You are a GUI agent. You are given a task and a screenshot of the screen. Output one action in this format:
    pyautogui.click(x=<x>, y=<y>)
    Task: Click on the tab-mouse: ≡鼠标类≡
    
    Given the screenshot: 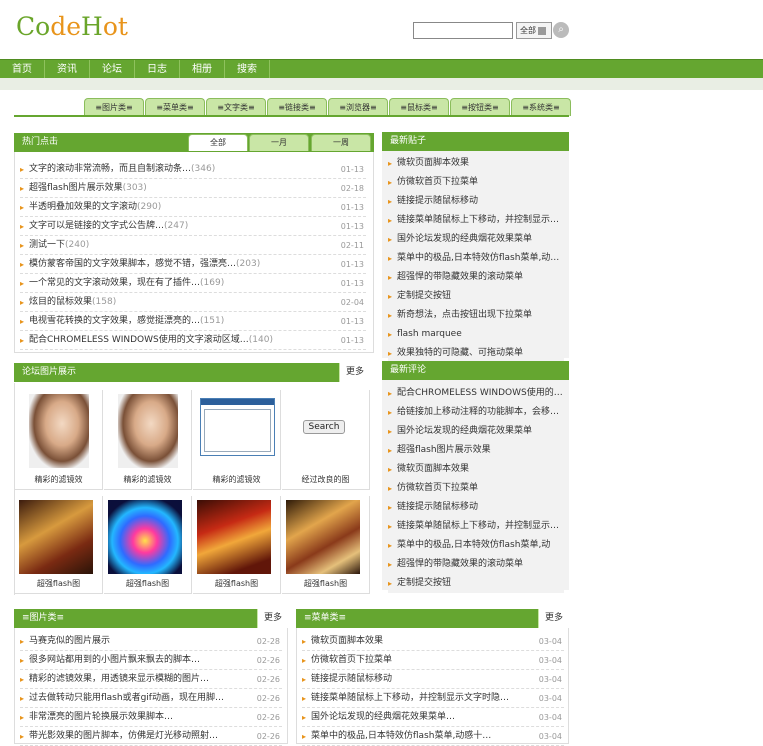 What is the action you would take?
    pyautogui.click(x=419, y=107)
    